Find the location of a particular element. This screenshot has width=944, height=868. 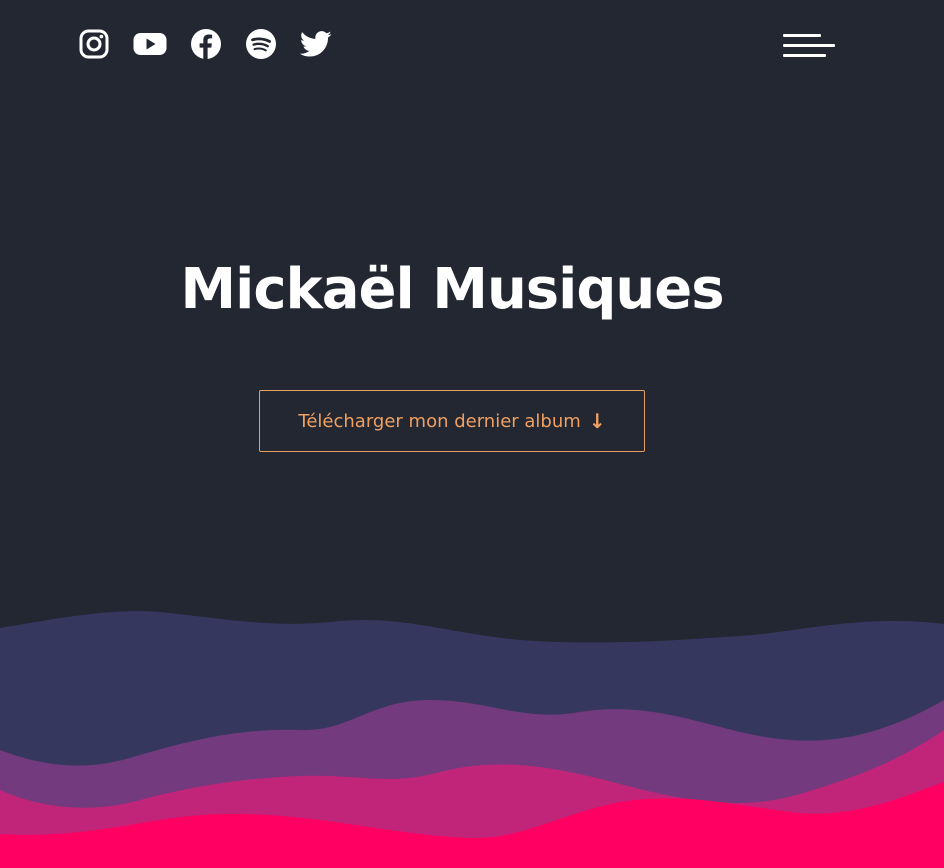

download-album-button: Télécharger mon dernier album ↓ is located at coordinates (452, 421).